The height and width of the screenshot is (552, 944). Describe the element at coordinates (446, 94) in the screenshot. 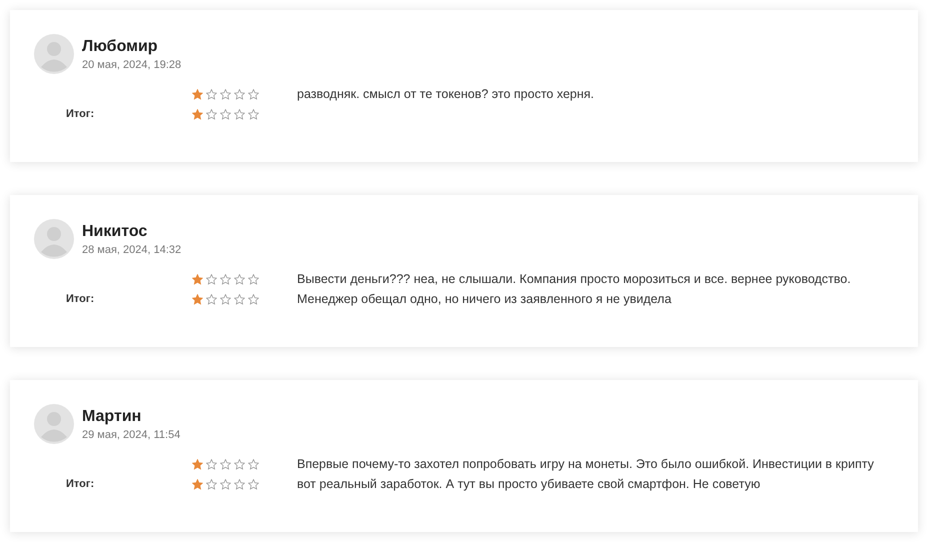

I see `review-text: разводняк. смысл от те токенов? это просто херня.` at that location.